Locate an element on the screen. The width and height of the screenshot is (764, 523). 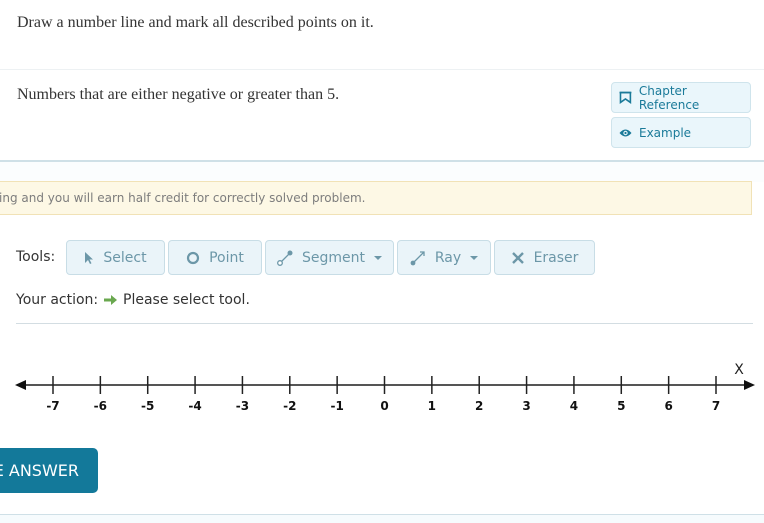
action-status-text: Please select tool. is located at coordinates (186, 300).